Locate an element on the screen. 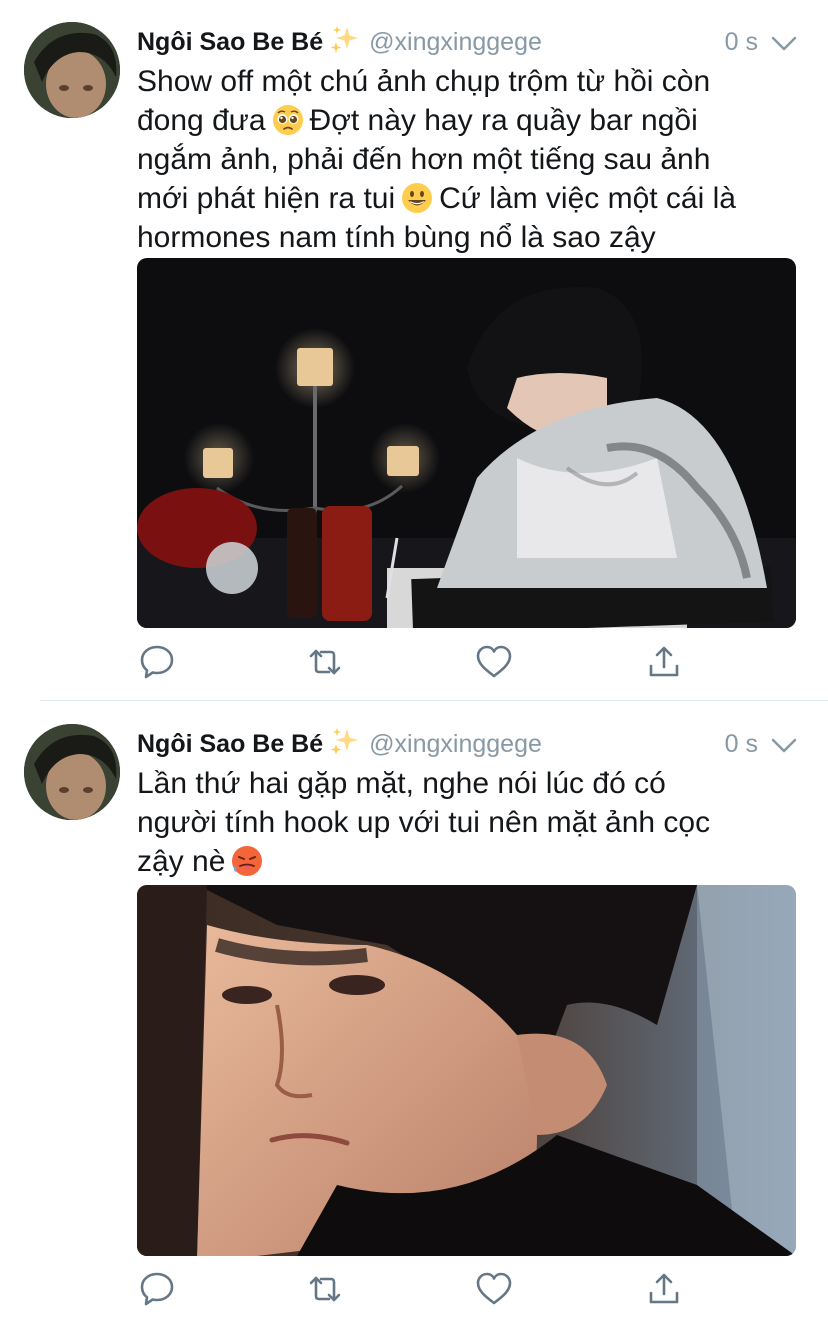 The height and width of the screenshot is (1331, 828). tweet-text-line: Lần thứ hai gặp mặt, nghe nói lúc đó có is located at coordinates (401, 783).